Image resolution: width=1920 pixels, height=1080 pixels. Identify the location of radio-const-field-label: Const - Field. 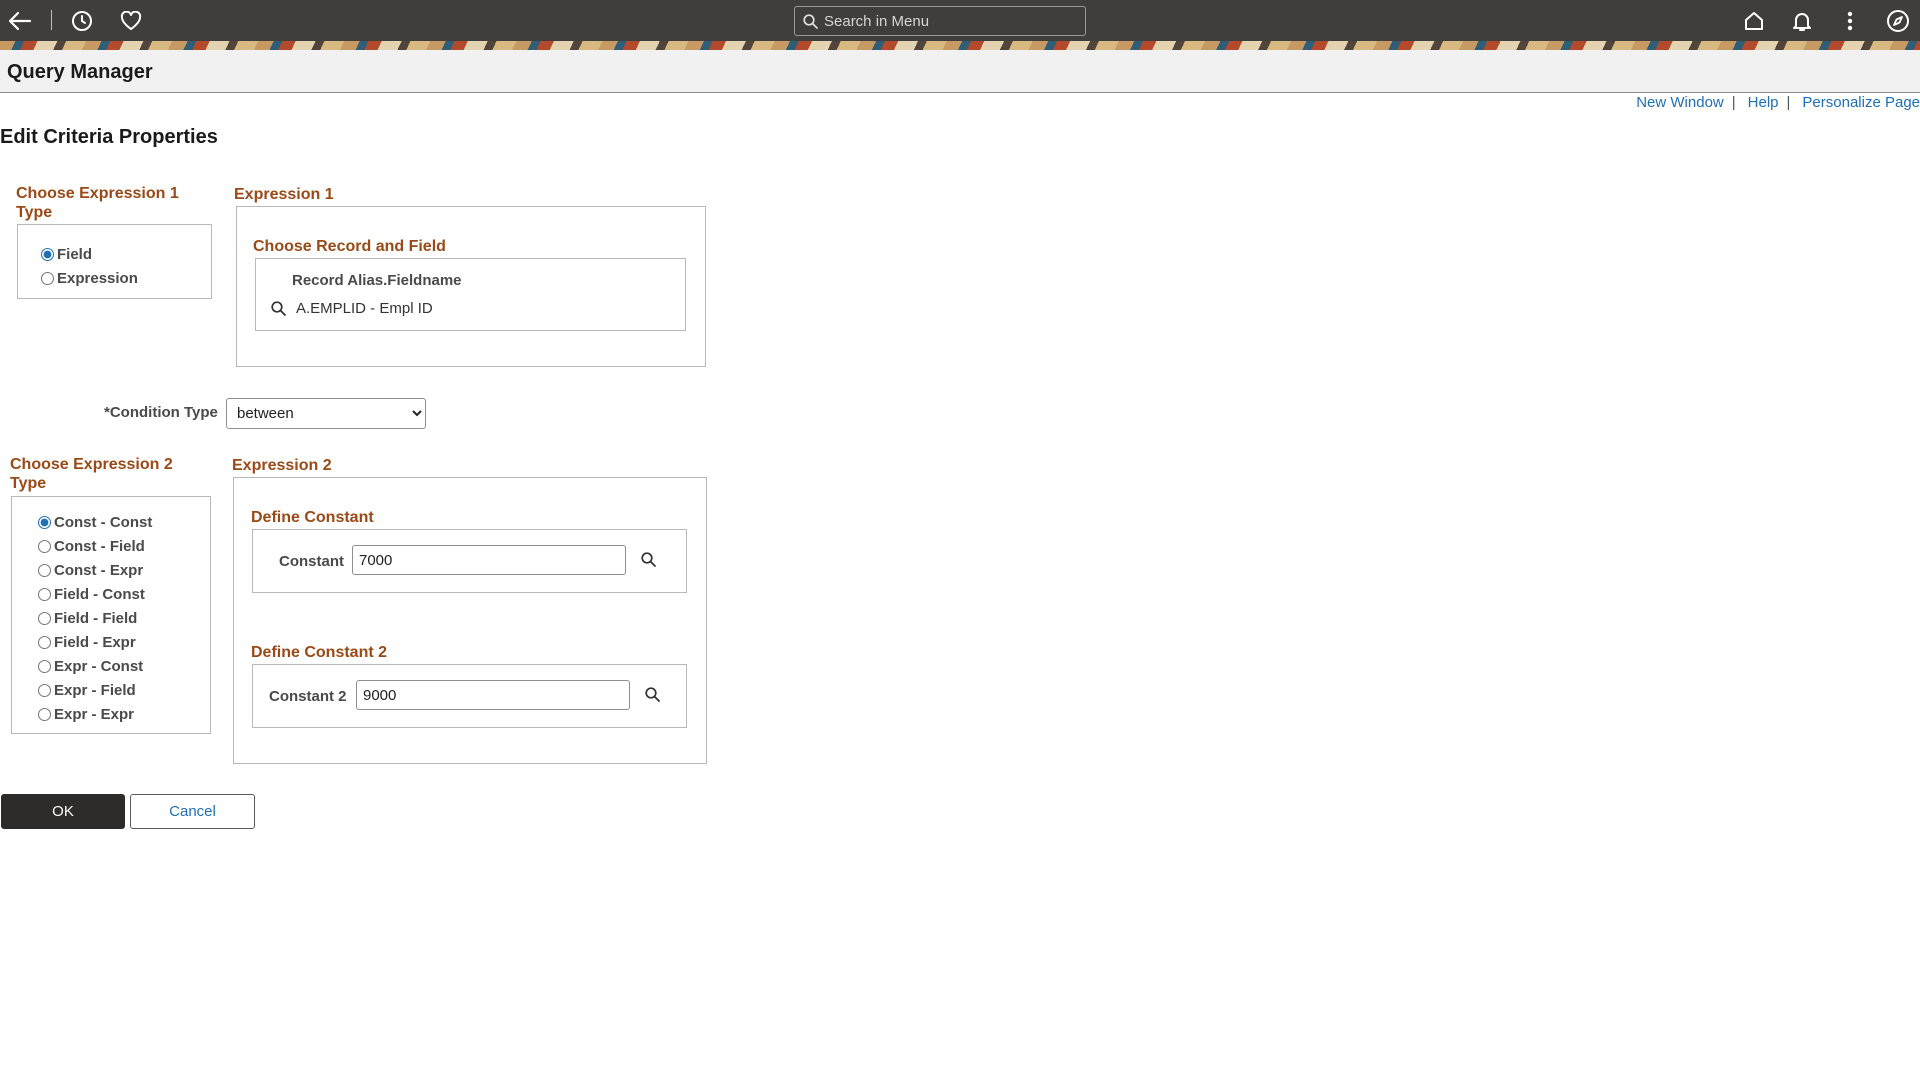
(99, 546).